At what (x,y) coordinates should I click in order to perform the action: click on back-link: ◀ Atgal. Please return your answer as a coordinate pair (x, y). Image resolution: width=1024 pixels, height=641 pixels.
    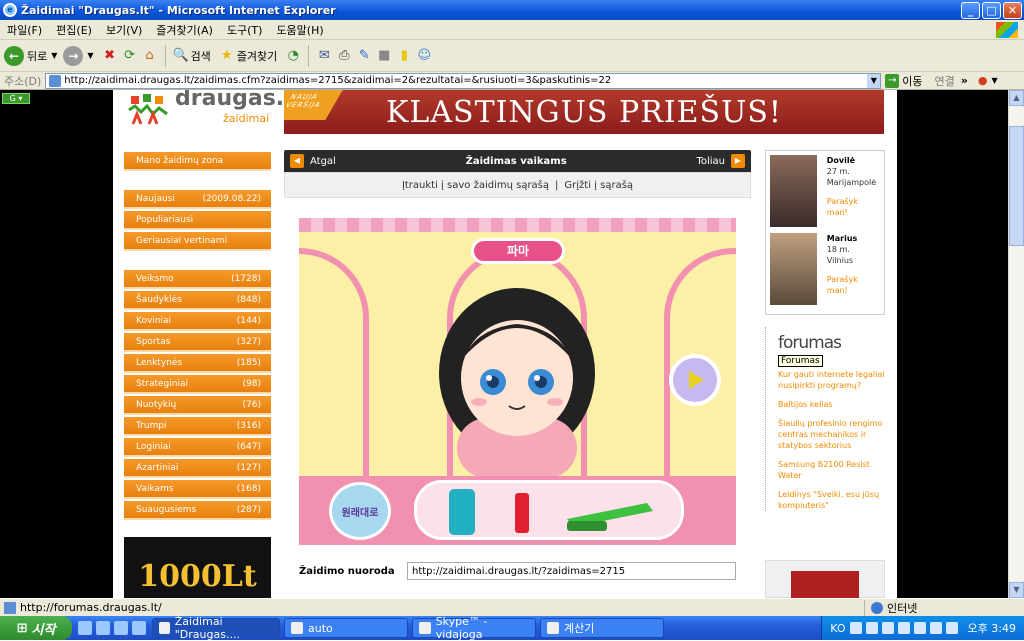
    Looking at the image, I should click on (313, 161).